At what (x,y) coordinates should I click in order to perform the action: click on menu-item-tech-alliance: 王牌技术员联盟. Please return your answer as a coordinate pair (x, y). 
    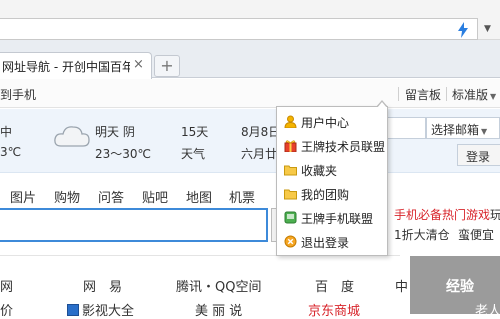
    Looking at the image, I should click on (332, 146).